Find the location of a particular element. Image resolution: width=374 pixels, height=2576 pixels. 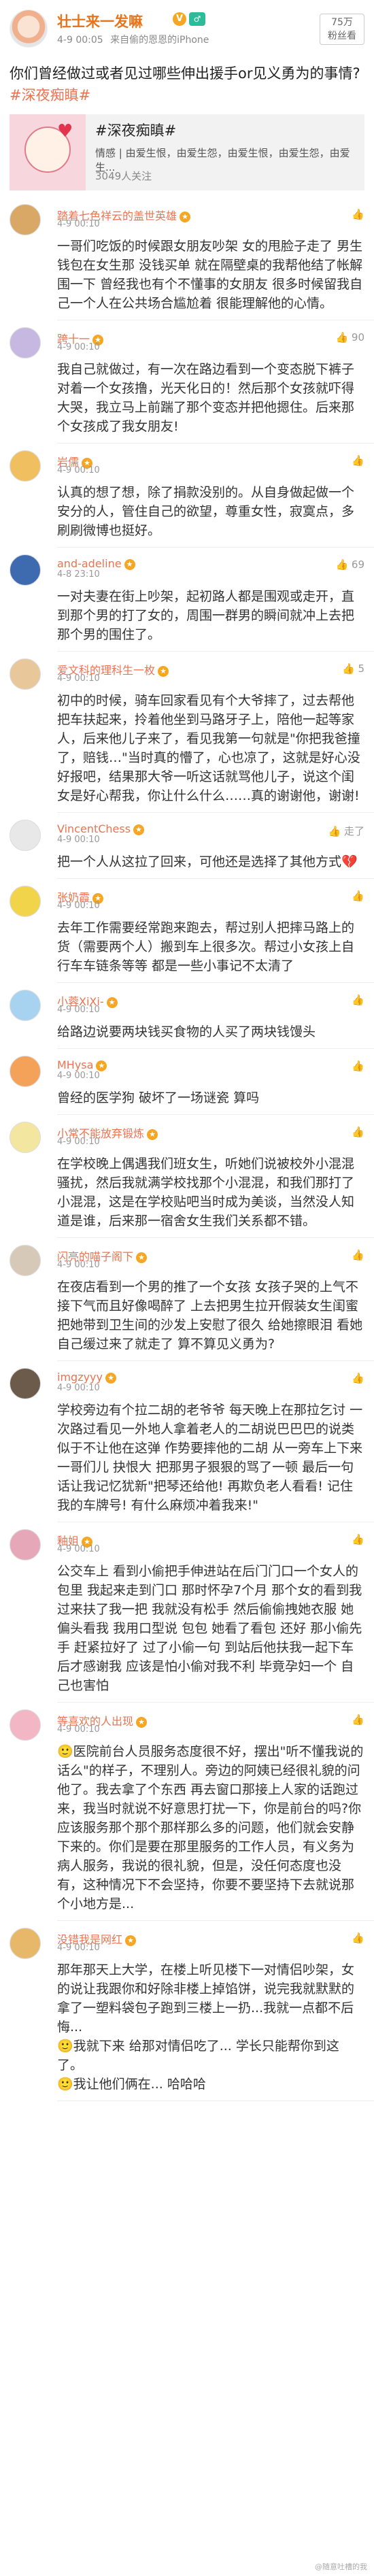

post-hashtag: #深夜痴瞋# is located at coordinates (50, 95).